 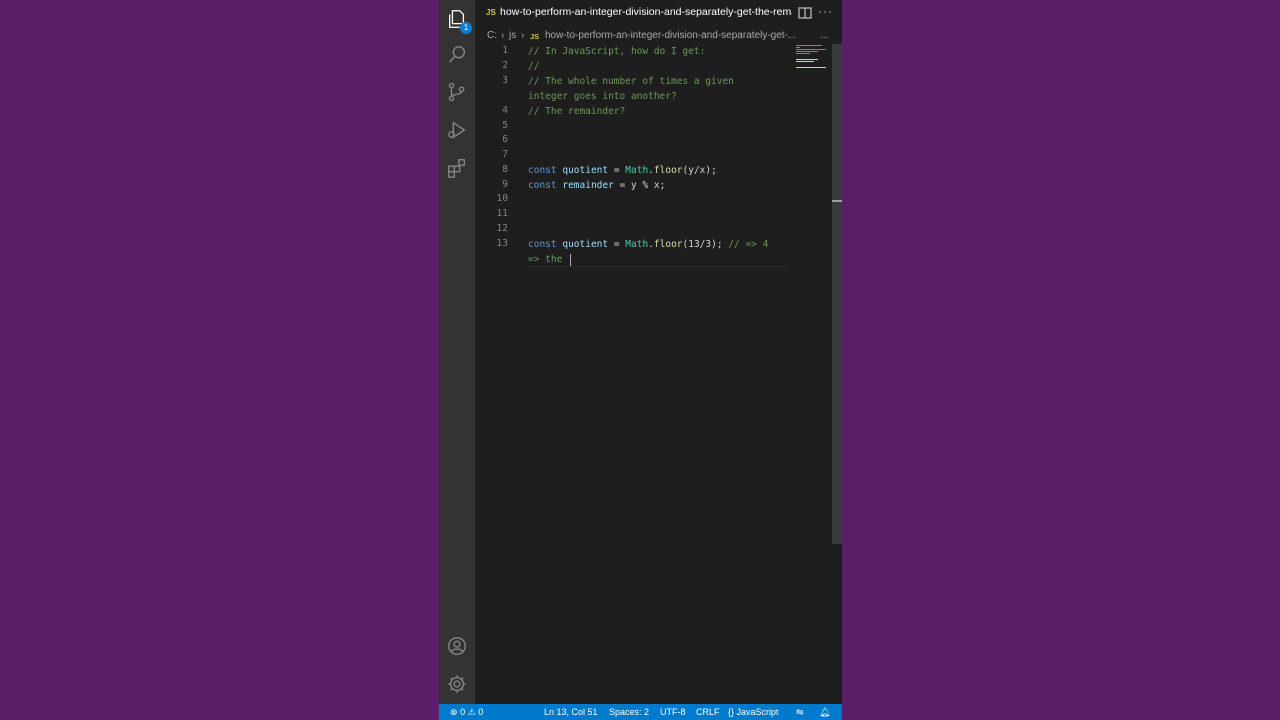 I want to click on errors-warnings-indicator: ⊗ 0 ⚠ 0, so click(x=466, y=712).